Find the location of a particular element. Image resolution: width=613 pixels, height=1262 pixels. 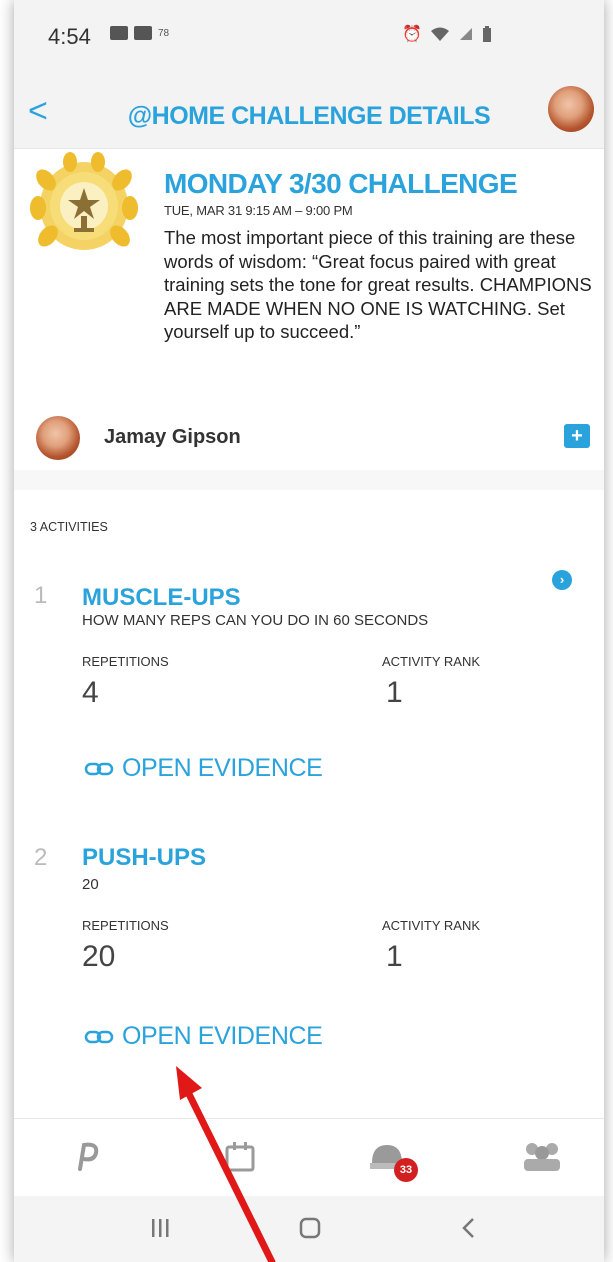

user-name: Jamay Gipson is located at coordinates (172, 437).